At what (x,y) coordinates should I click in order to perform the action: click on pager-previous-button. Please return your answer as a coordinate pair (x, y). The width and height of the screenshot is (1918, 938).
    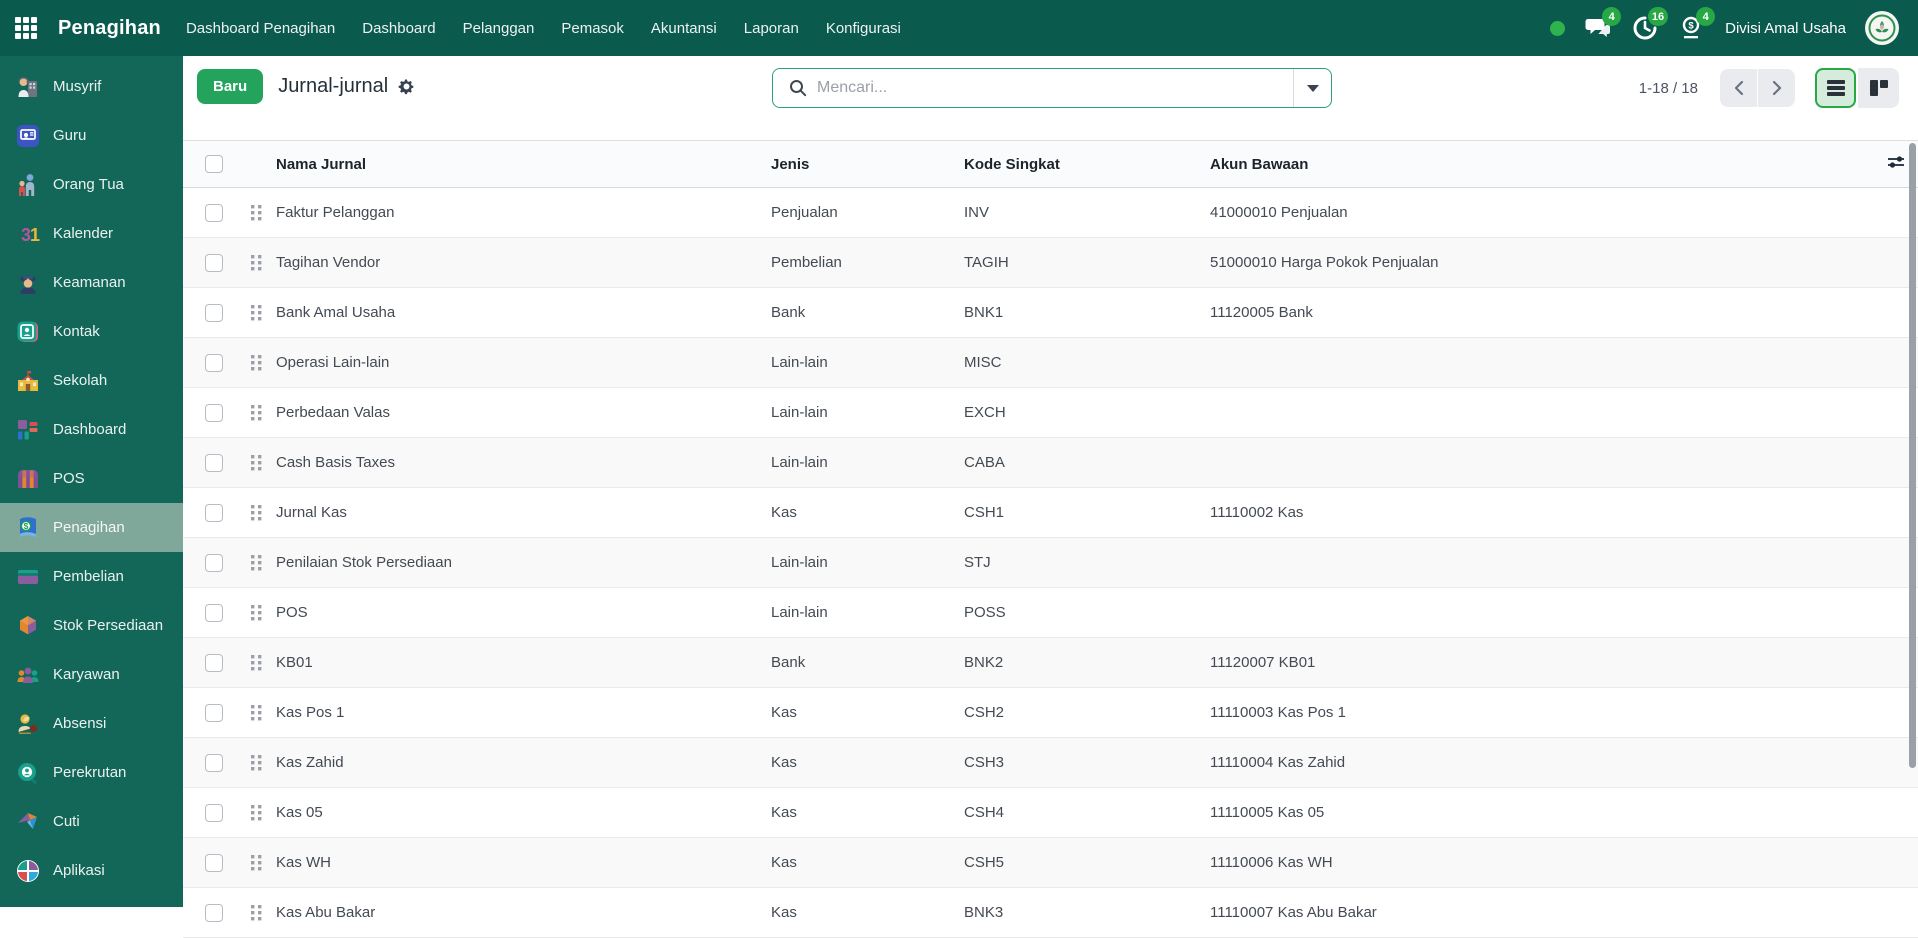
    Looking at the image, I should click on (1738, 88).